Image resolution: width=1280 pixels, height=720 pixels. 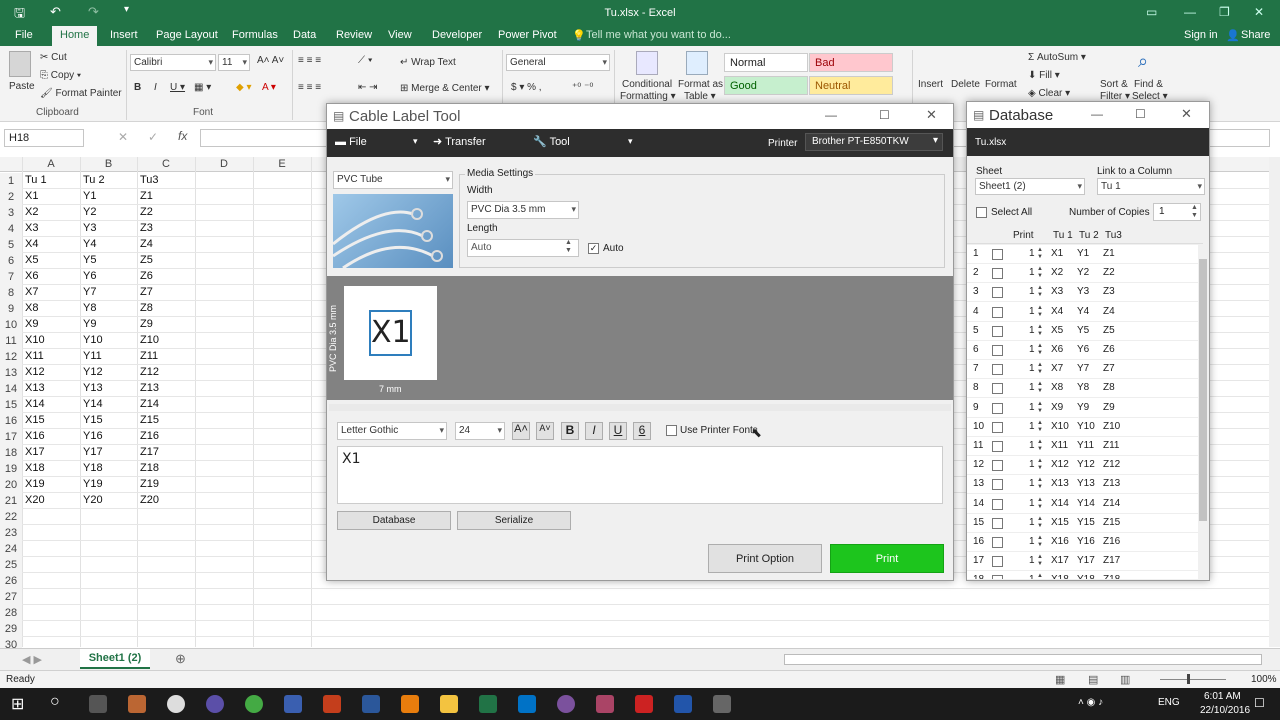 What do you see at coordinates (31, 276) in the screenshot?
I see `cell: X6` at bounding box center [31, 276].